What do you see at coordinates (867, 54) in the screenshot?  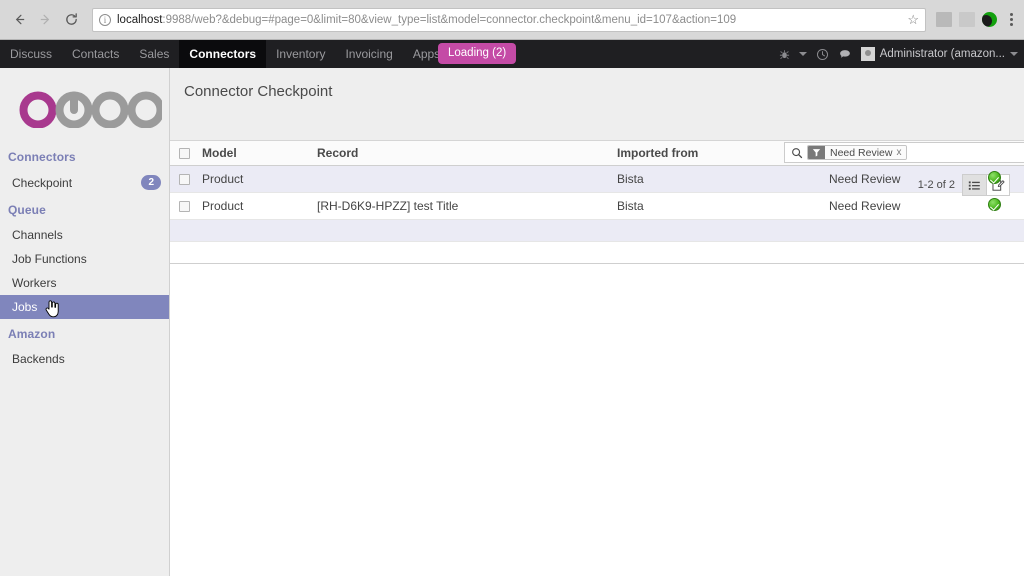 I see `avatar` at bounding box center [867, 54].